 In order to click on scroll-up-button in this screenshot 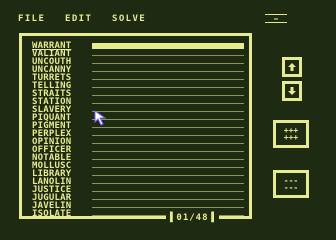, I will do `click(292, 67)`.